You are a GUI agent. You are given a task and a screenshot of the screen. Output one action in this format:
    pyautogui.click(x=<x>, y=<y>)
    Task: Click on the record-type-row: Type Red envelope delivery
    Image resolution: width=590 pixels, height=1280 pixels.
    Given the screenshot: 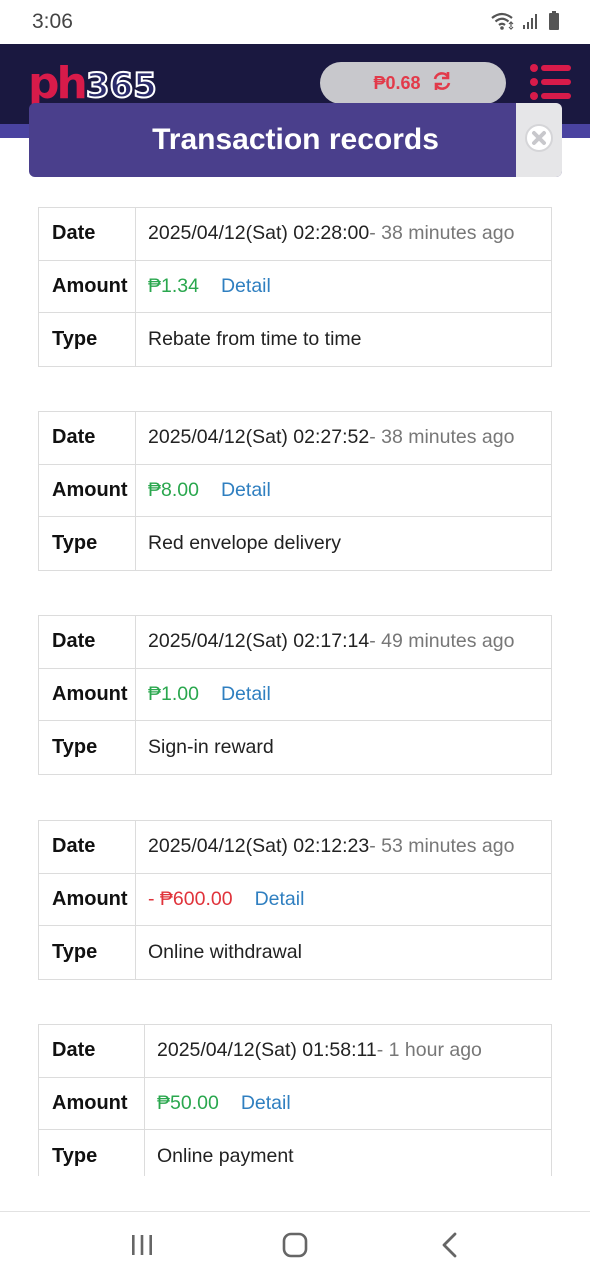 What is the action you would take?
    pyautogui.click(x=295, y=543)
    